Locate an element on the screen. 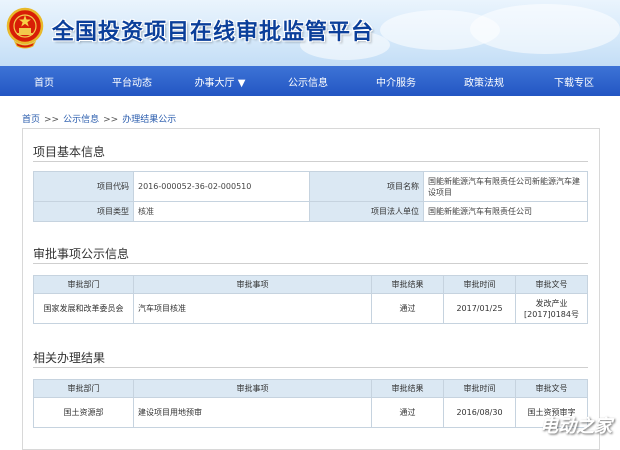 The image size is (620, 450). cell-doc: 发改产业[2017]0184号 is located at coordinates (551, 308).